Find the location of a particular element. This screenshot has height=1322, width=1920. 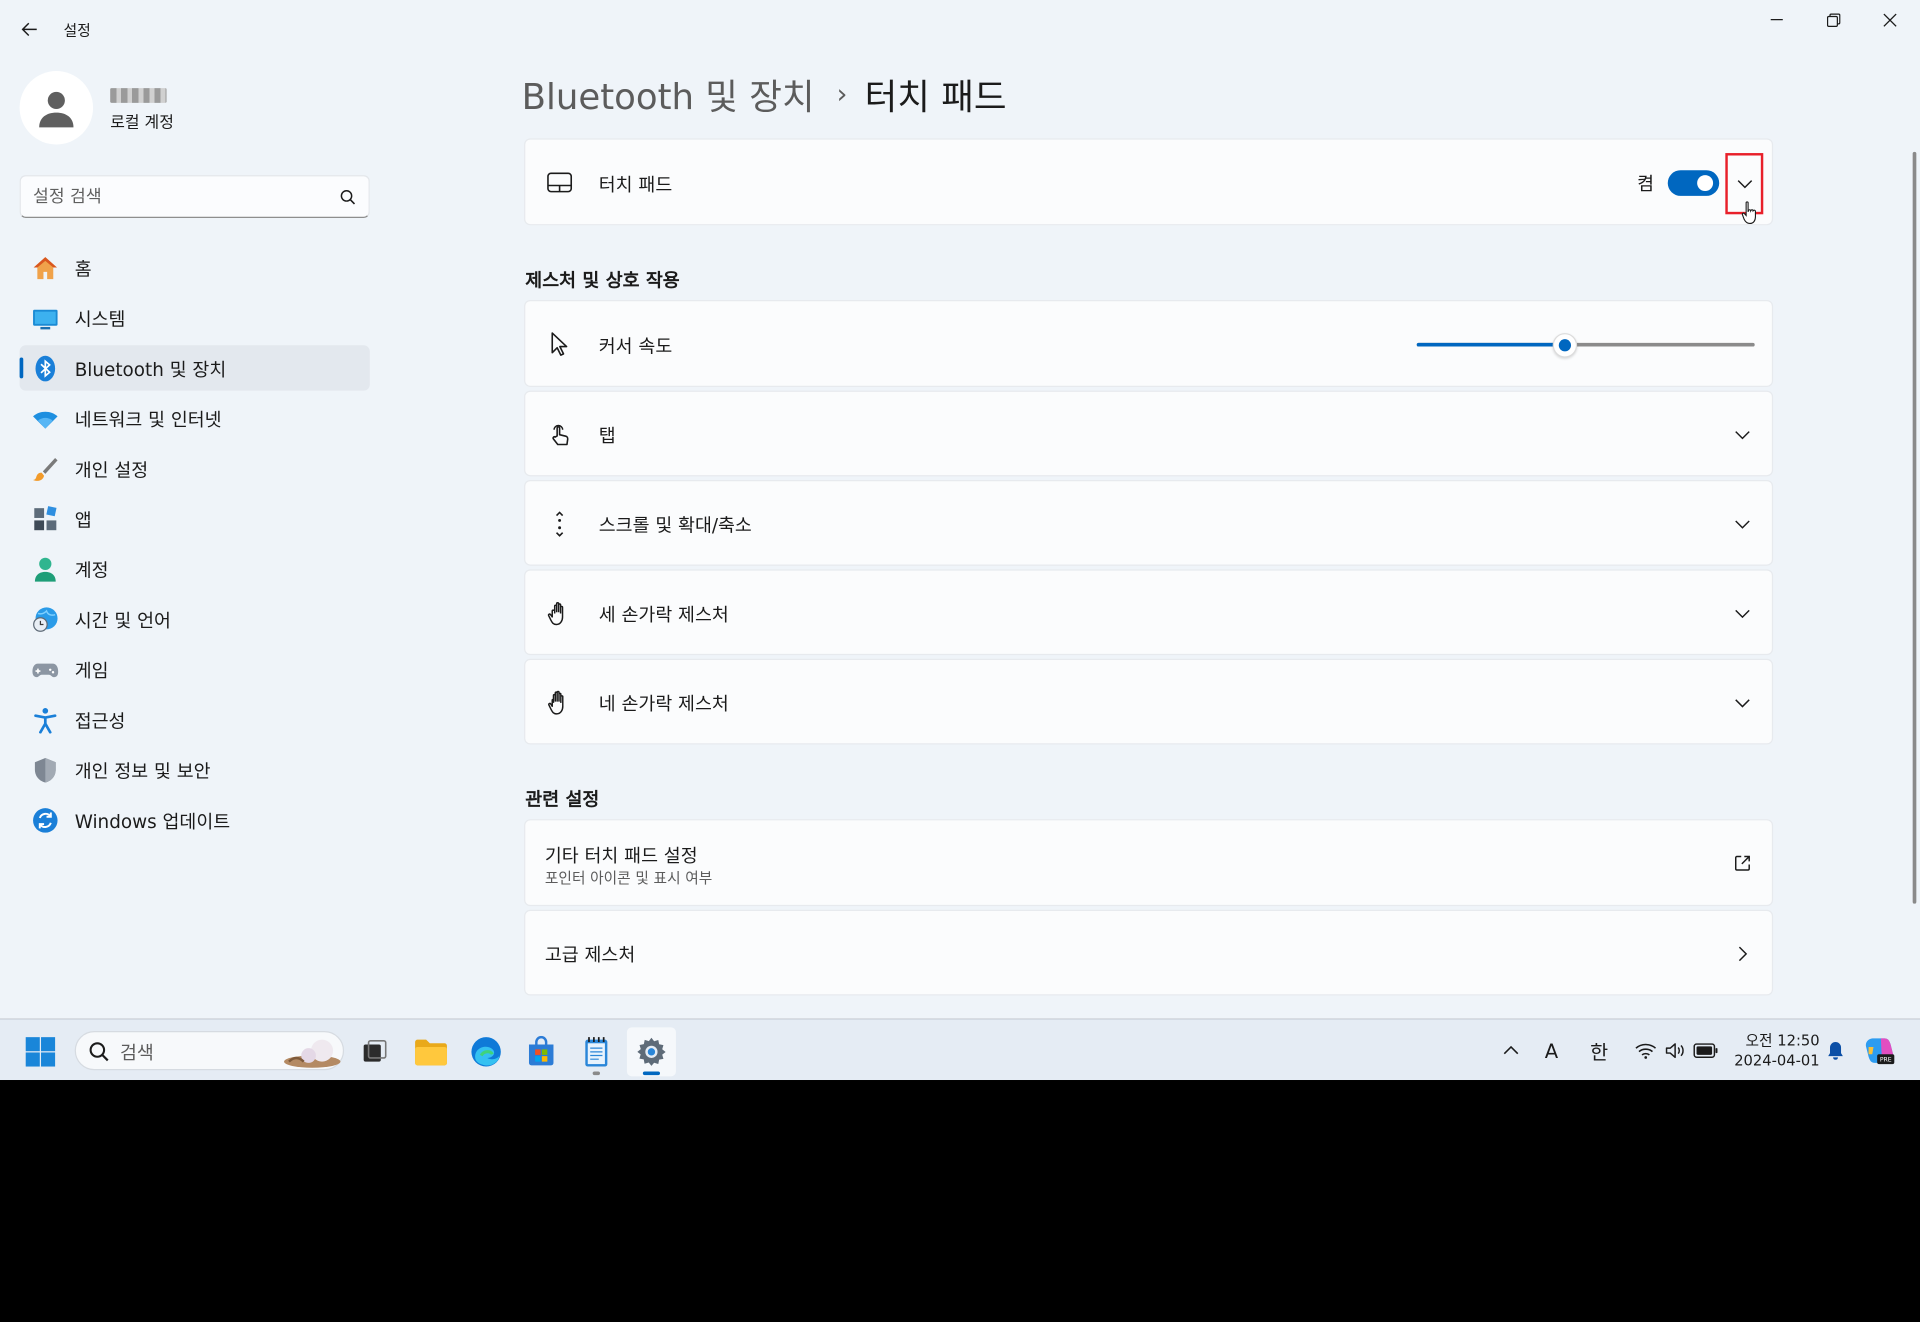

four-finger-icon is located at coordinates (556, 702).